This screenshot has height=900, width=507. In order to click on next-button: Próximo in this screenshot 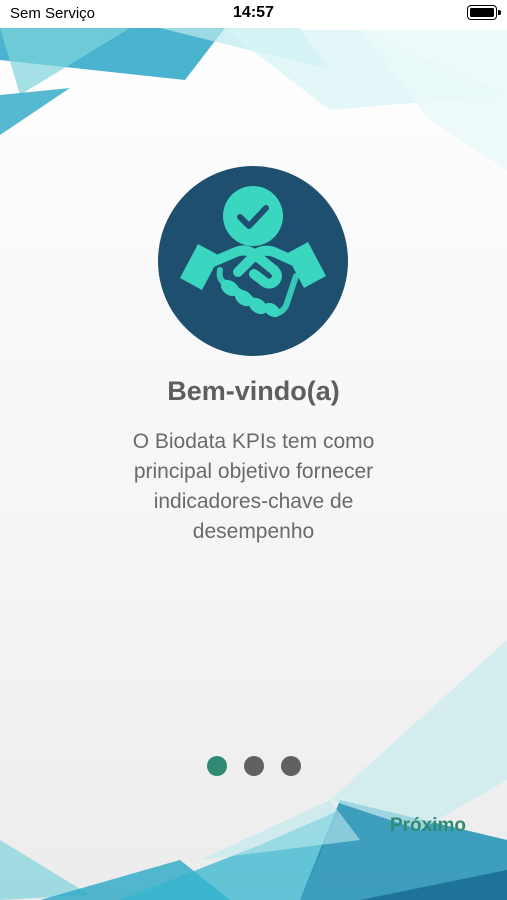, I will do `click(428, 826)`.